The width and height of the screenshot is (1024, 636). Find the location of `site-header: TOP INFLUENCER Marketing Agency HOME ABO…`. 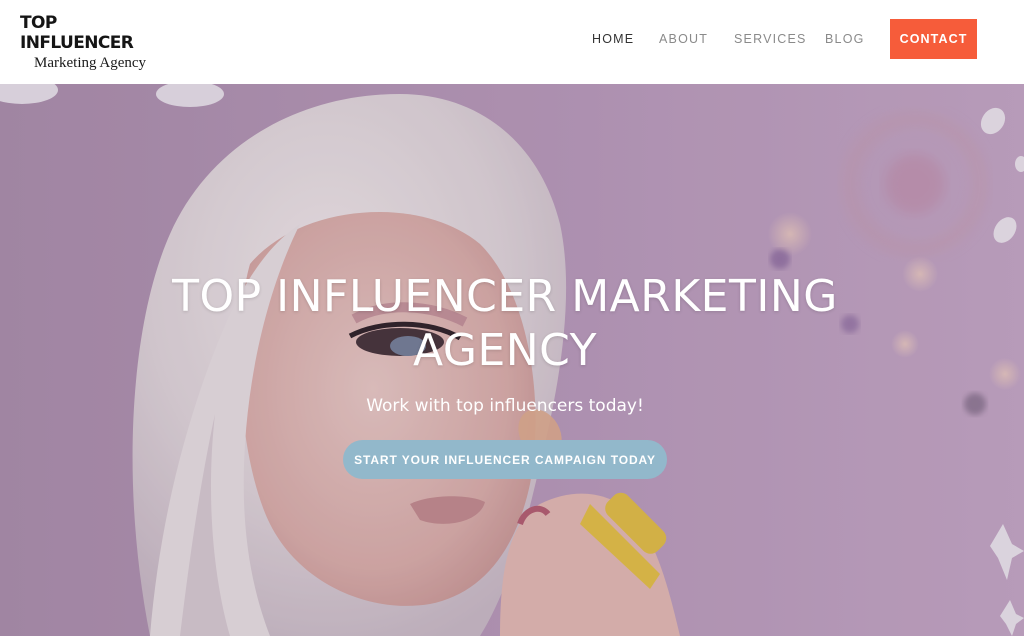

site-header: TOP INFLUENCER Marketing Agency HOME ABO… is located at coordinates (512, 42).